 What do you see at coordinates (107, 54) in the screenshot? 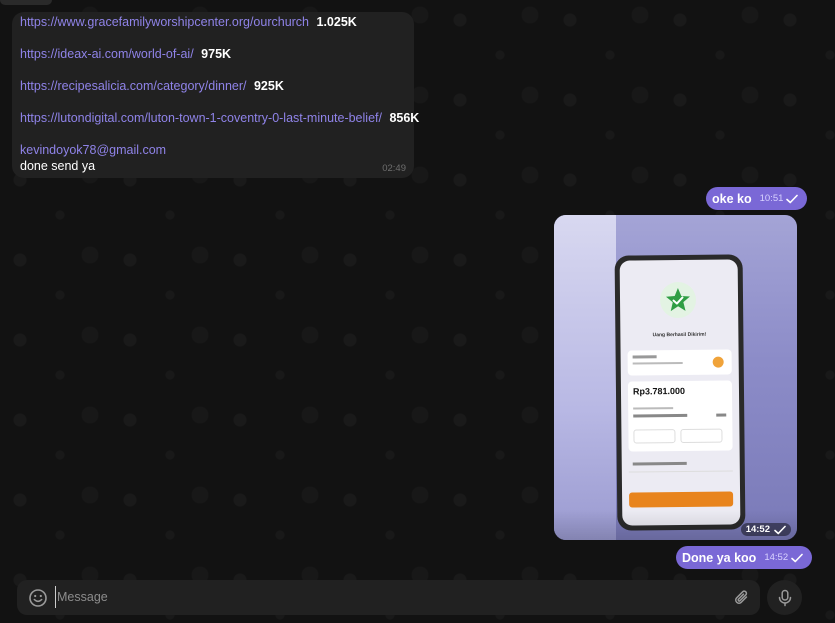
I see `link-url: https://ideax-ai.com/world-of-ai/` at bounding box center [107, 54].